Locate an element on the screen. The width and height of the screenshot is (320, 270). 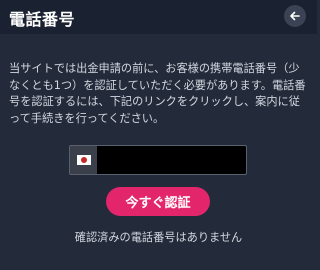
page-title: 電話番号 is located at coordinates (42, 19).